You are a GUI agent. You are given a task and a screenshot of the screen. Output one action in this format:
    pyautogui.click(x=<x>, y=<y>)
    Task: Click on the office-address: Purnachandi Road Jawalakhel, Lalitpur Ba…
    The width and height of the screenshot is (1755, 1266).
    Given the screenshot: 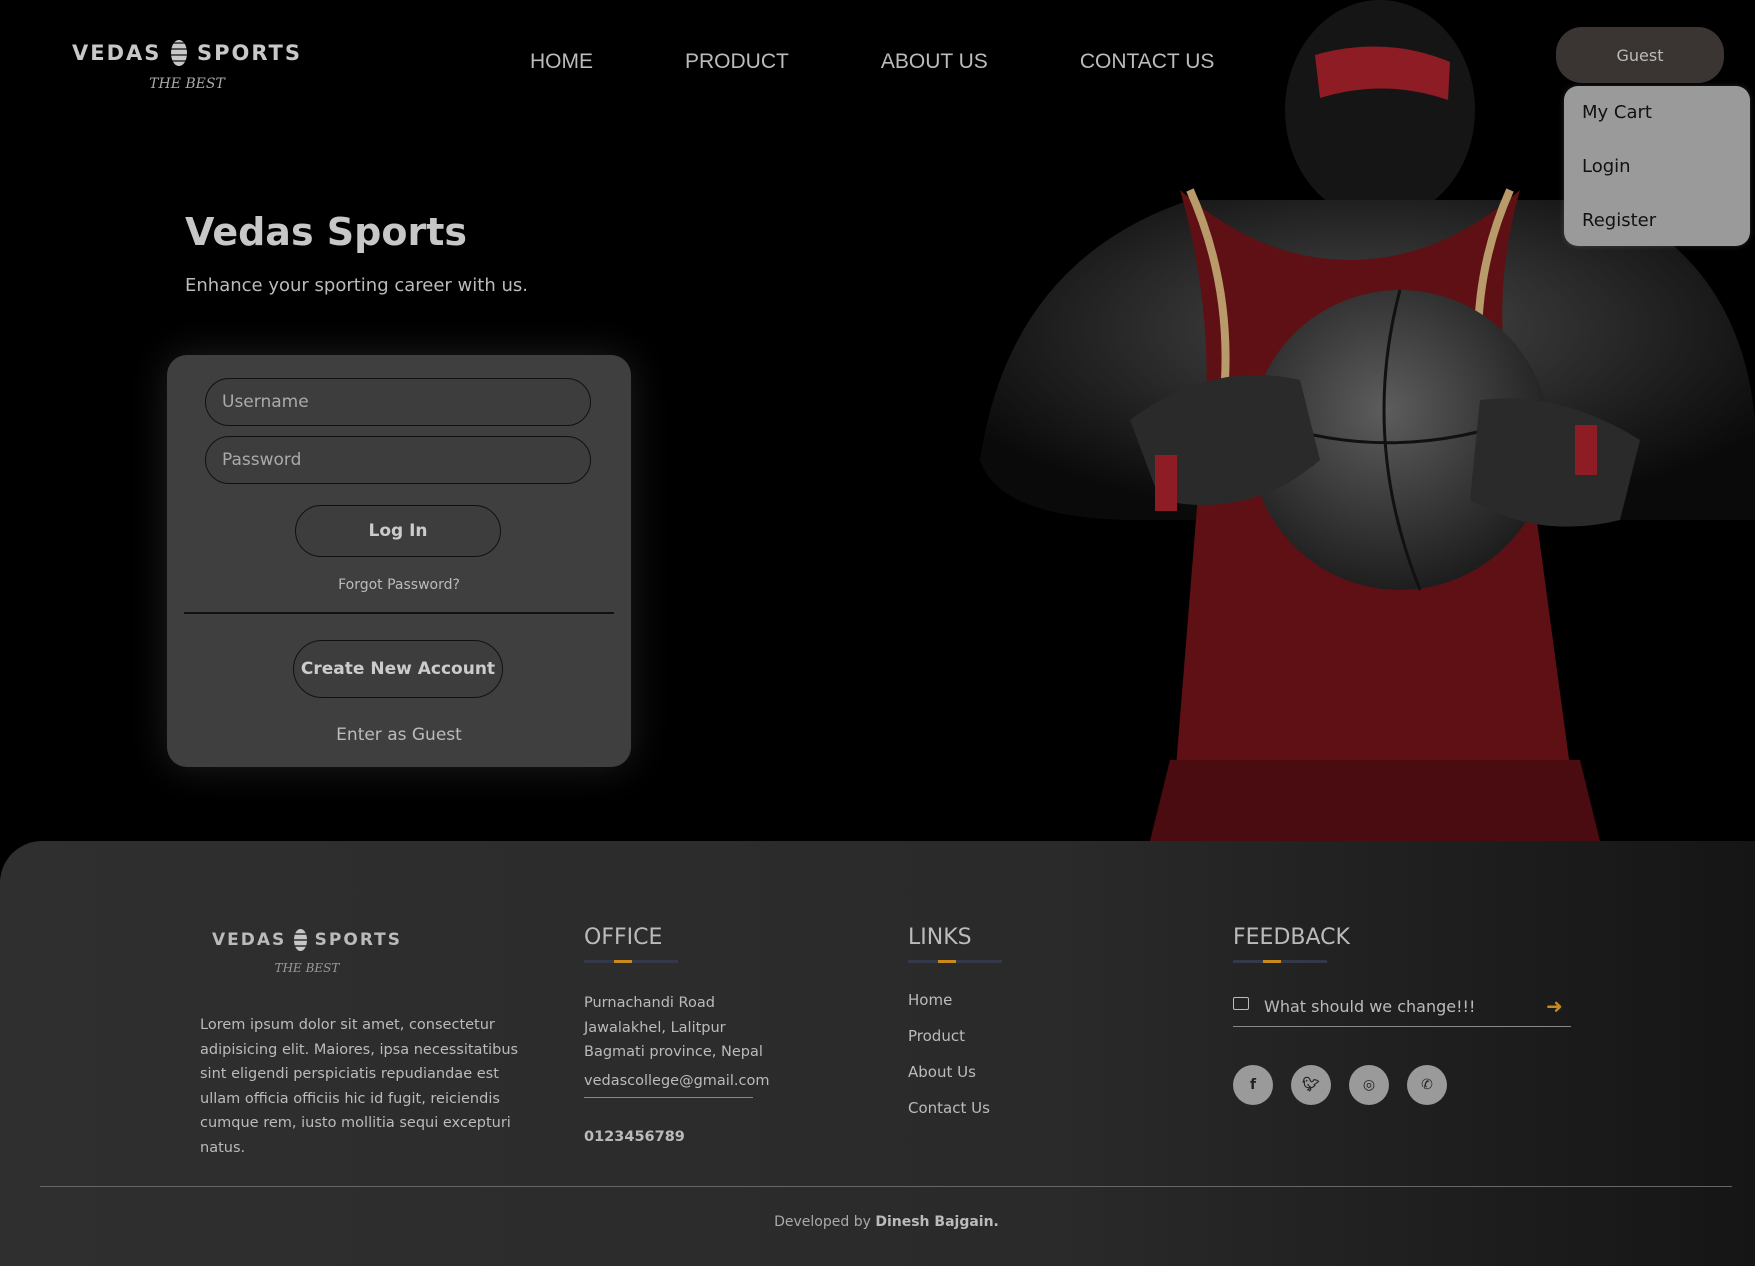 What is the action you would take?
    pyautogui.click(x=673, y=1028)
    